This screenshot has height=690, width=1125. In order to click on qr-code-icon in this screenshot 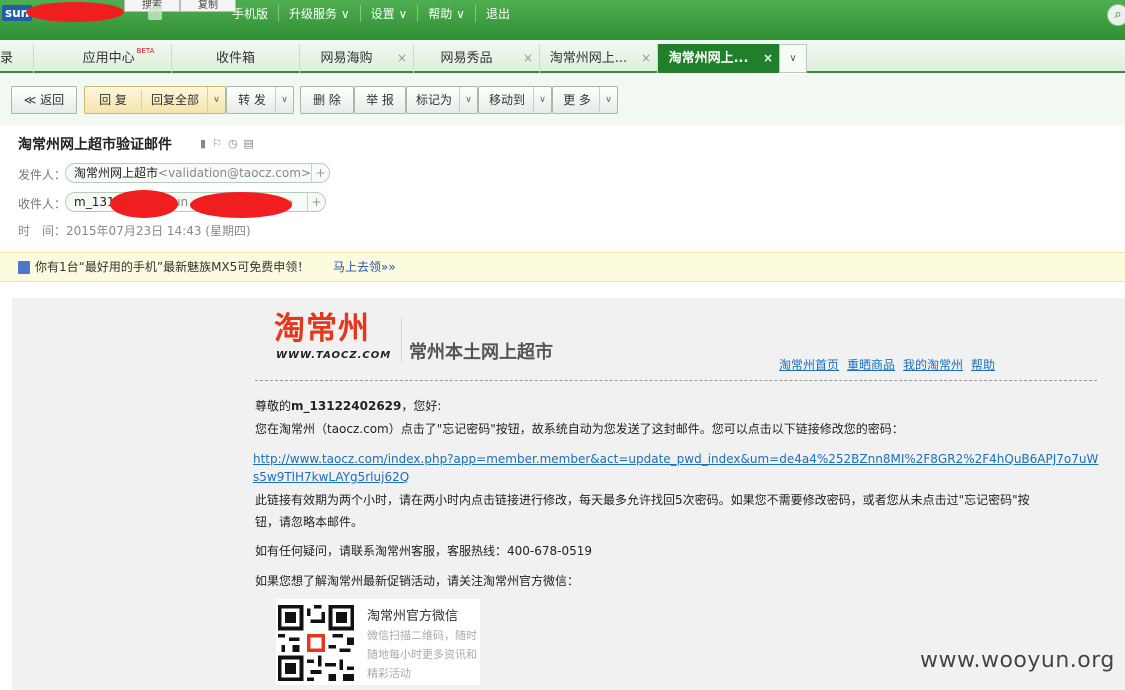, I will do `click(316, 643)`.